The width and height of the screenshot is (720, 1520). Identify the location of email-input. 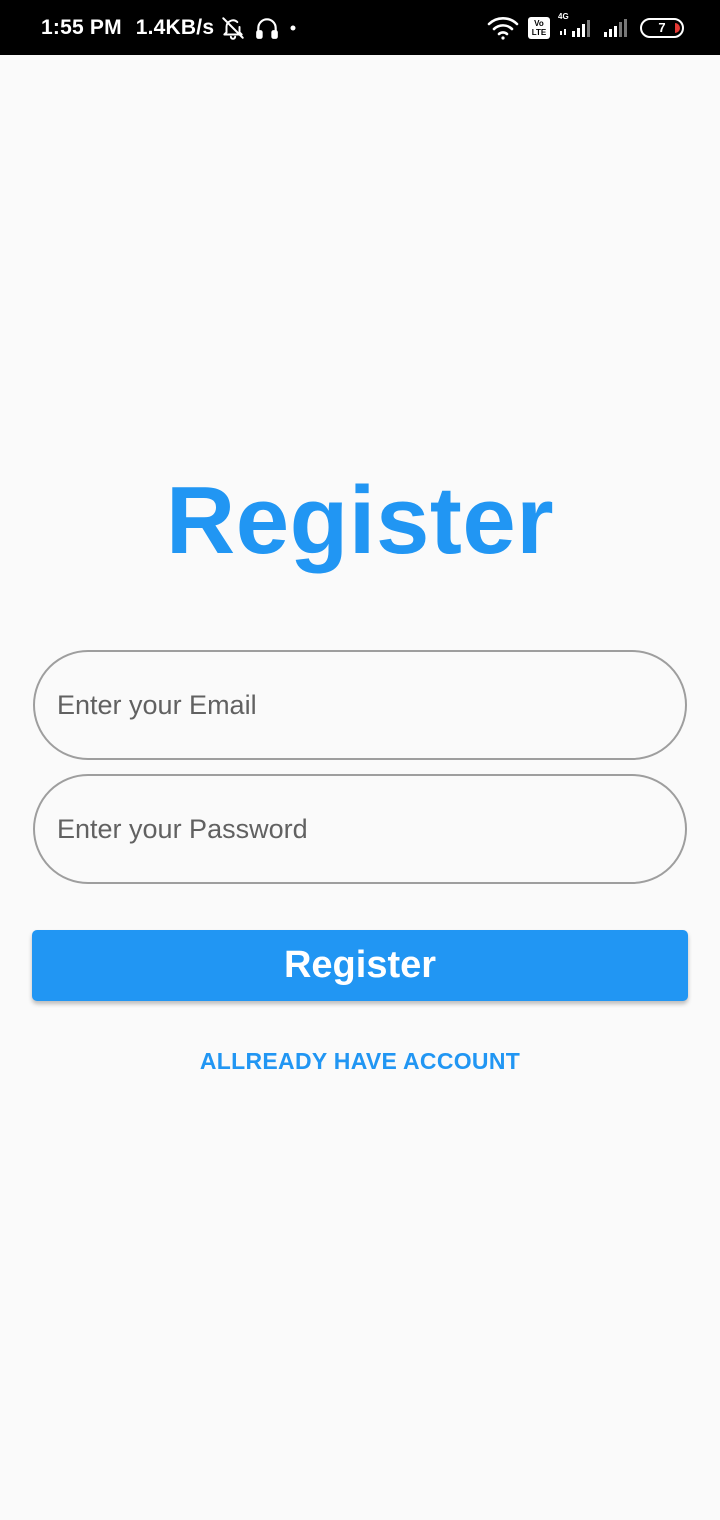
(357, 705).